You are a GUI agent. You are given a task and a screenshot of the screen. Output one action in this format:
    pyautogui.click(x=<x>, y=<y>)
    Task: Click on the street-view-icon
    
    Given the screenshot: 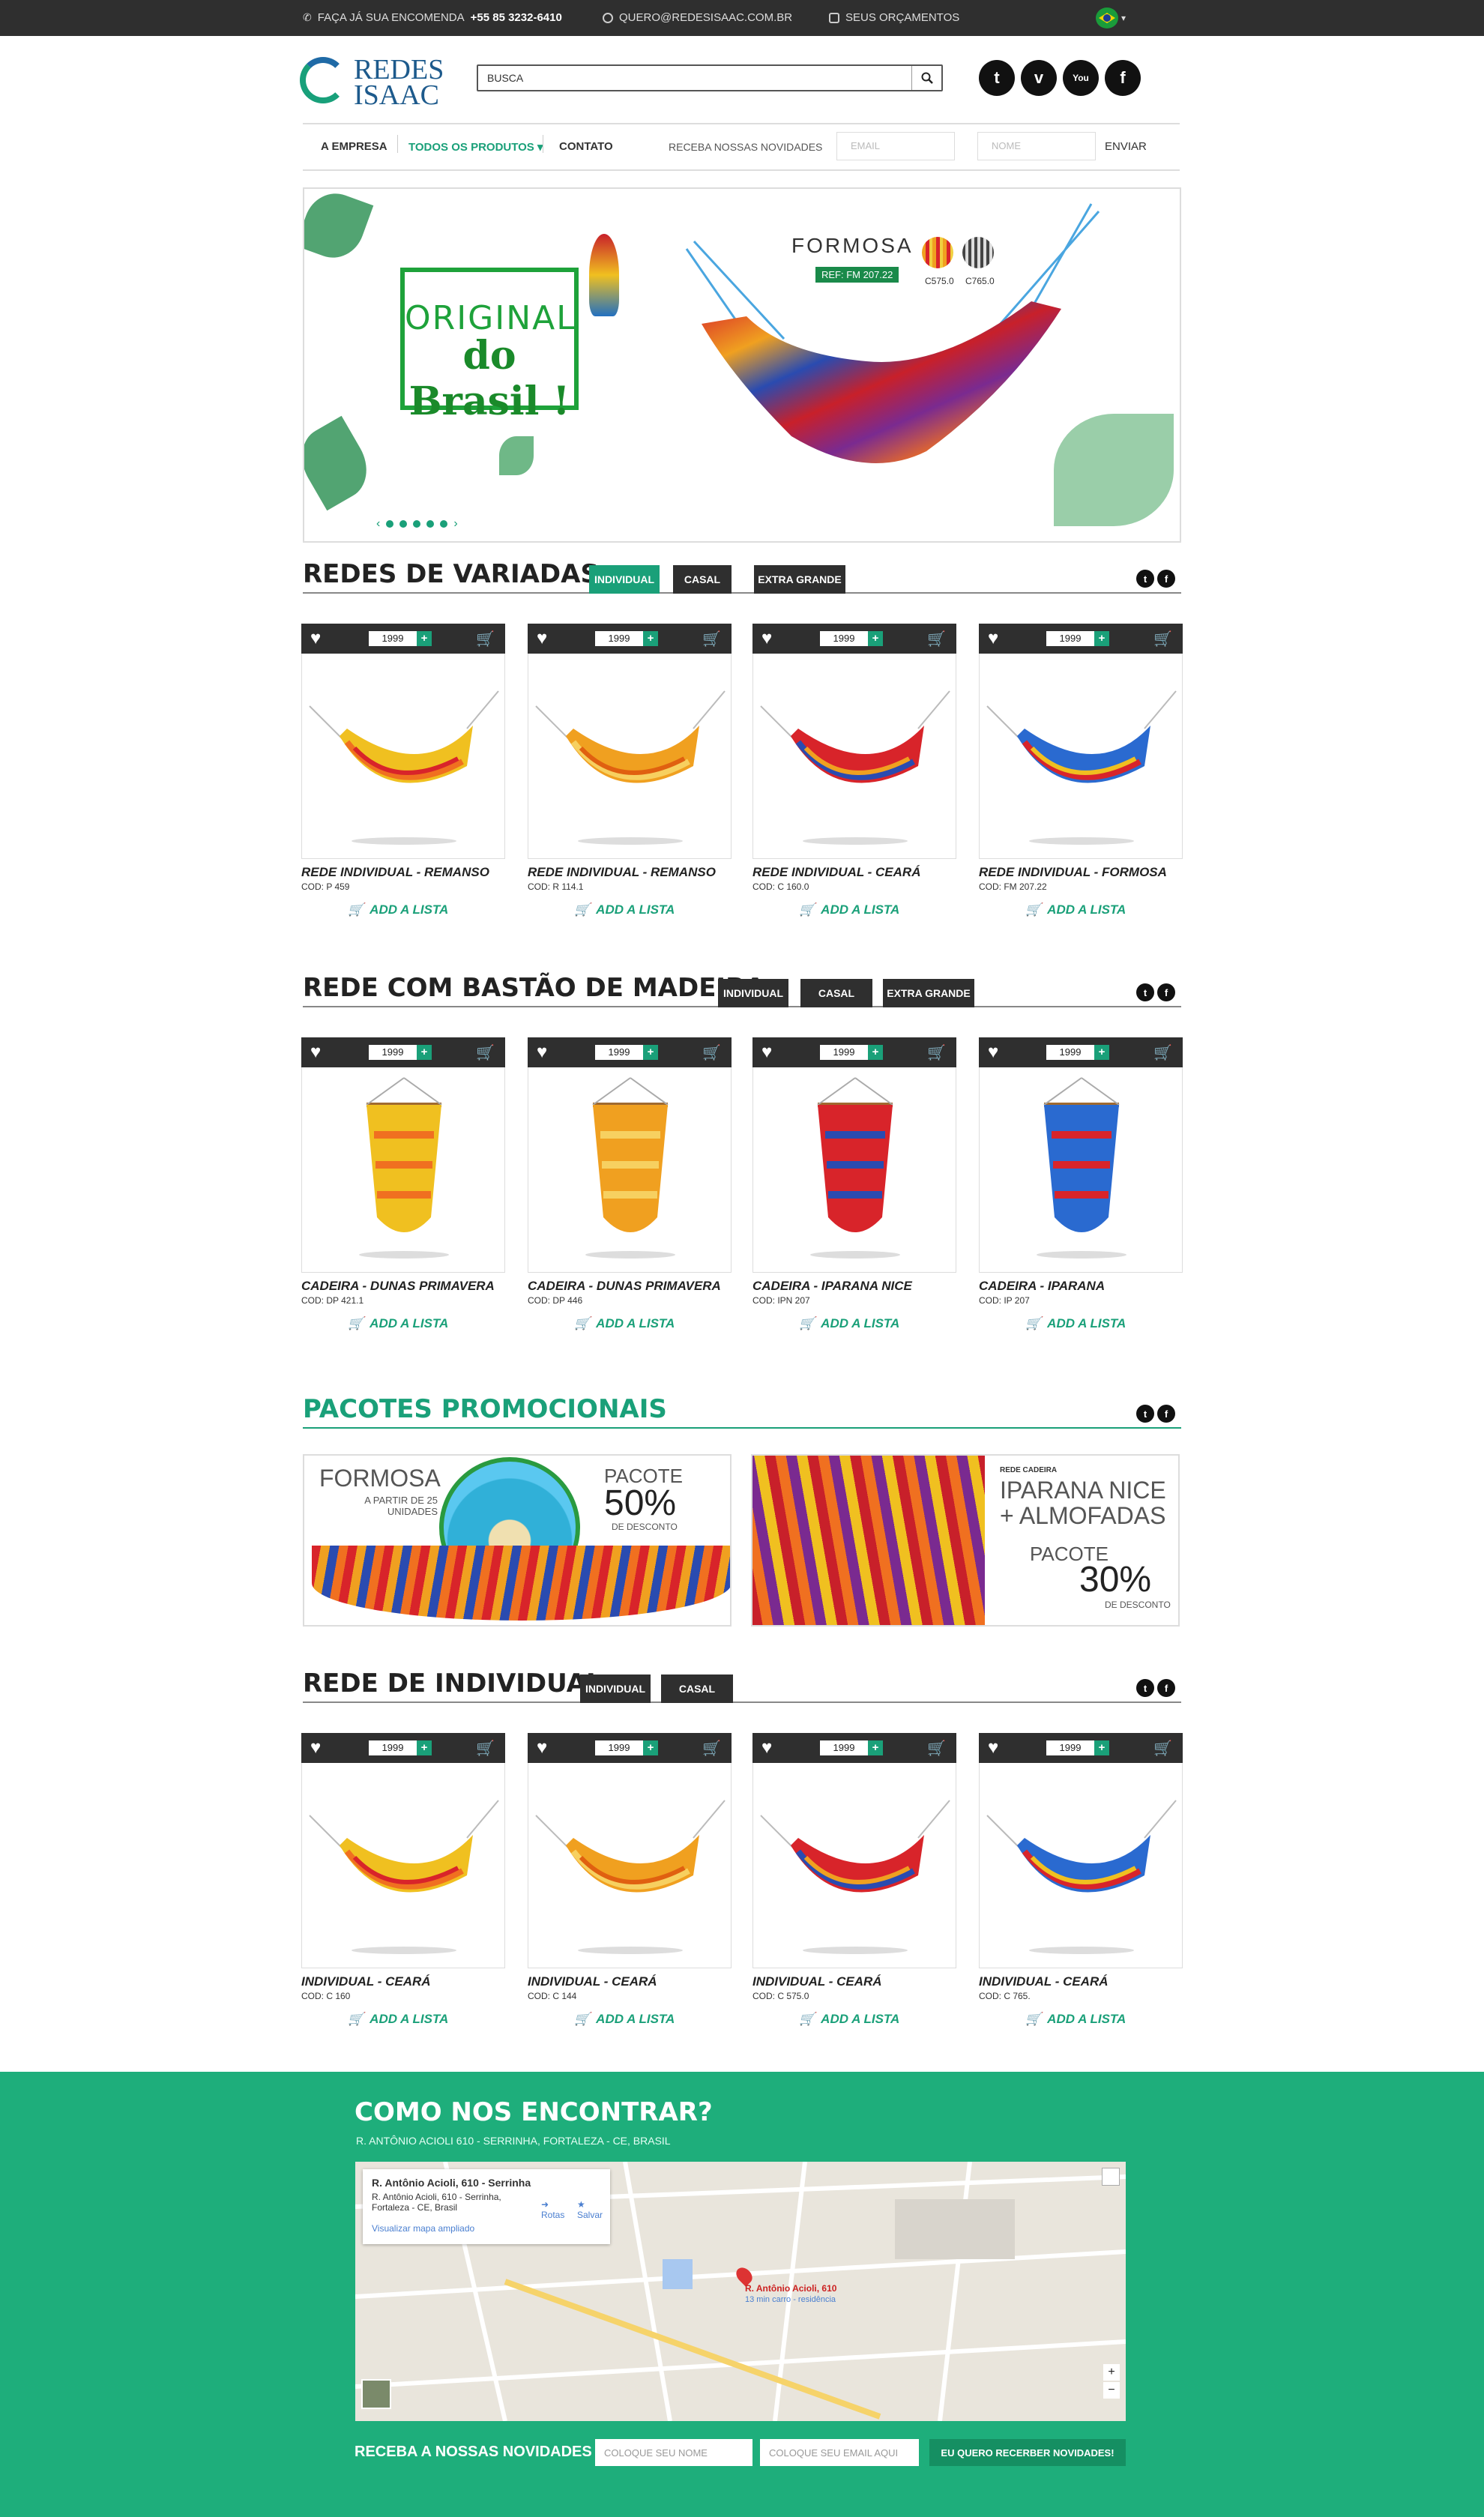 What is the action you would take?
    pyautogui.click(x=1111, y=2177)
    